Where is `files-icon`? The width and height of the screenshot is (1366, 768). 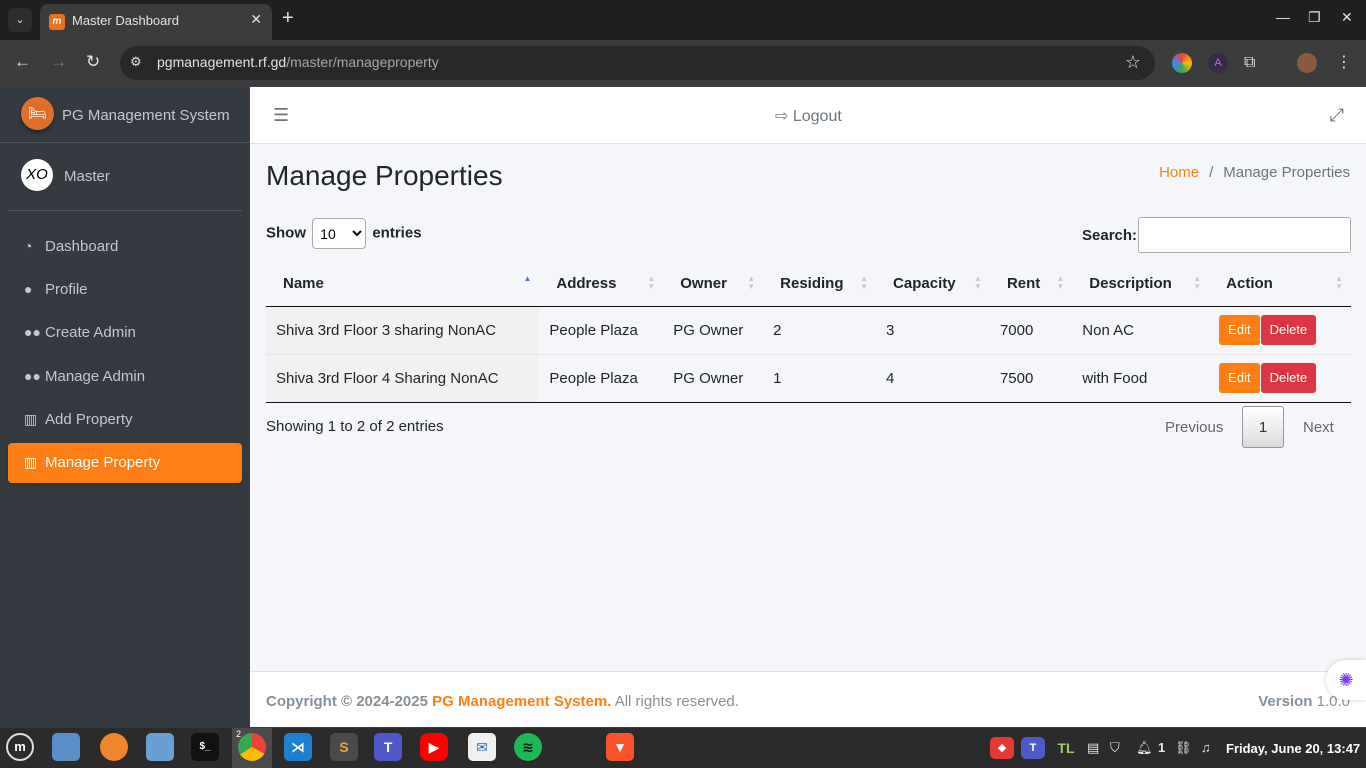
files-icon is located at coordinates (66, 747).